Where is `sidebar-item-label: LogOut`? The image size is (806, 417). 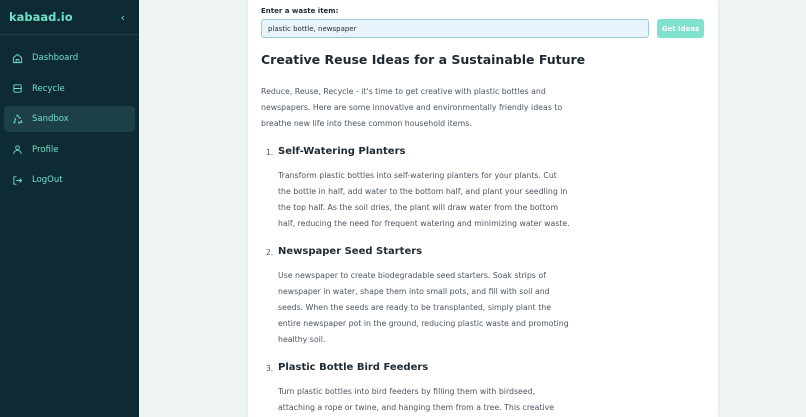
sidebar-item-label: LogOut is located at coordinates (47, 180).